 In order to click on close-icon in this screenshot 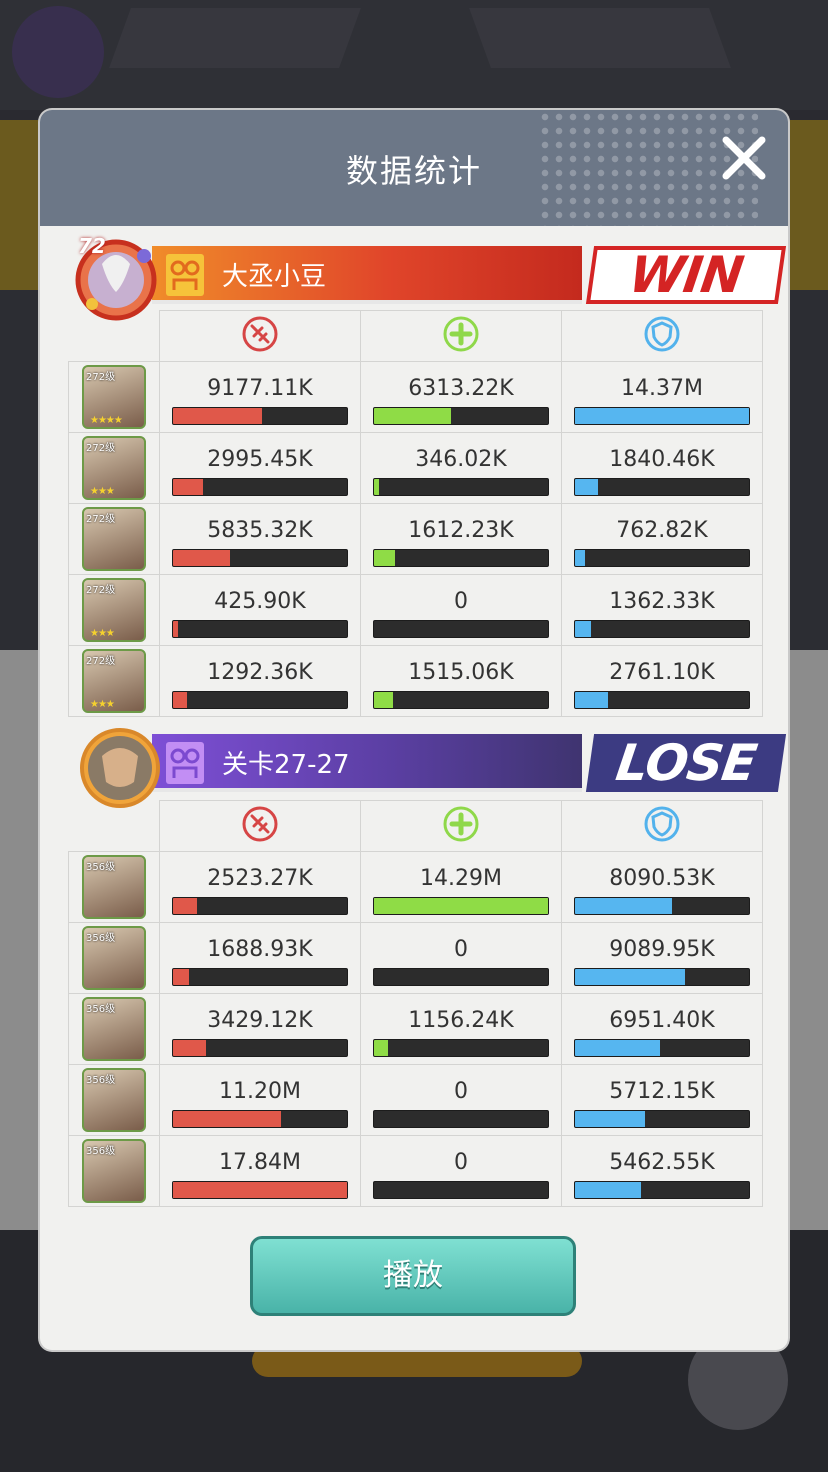, I will do `click(744, 158)`.